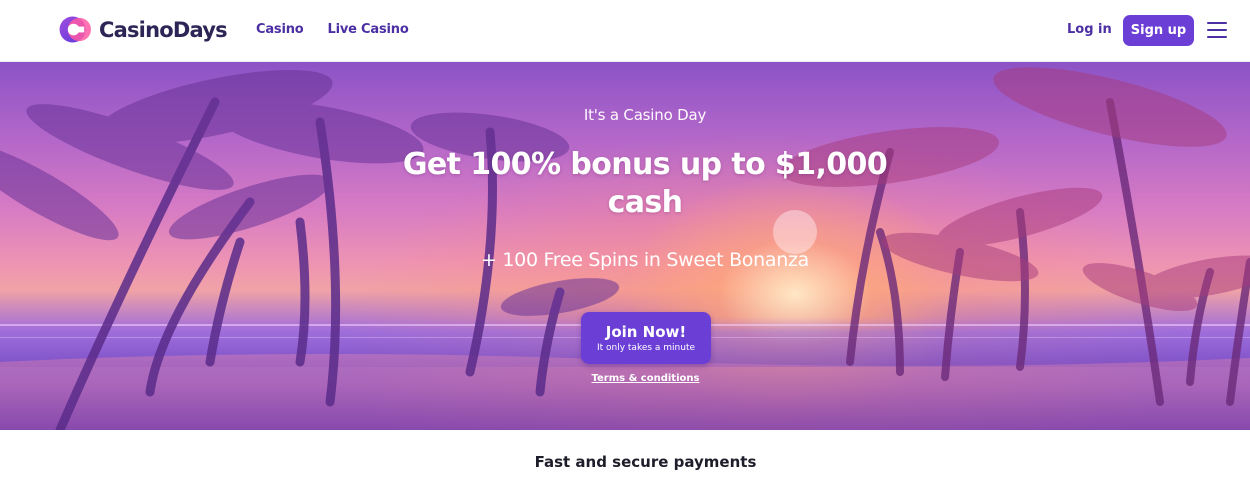  What do you see at coordinates (646, 348) in the screenshot?
I see `join-now-sublabel: It only takes a minute` at bounding box center [646, 348].